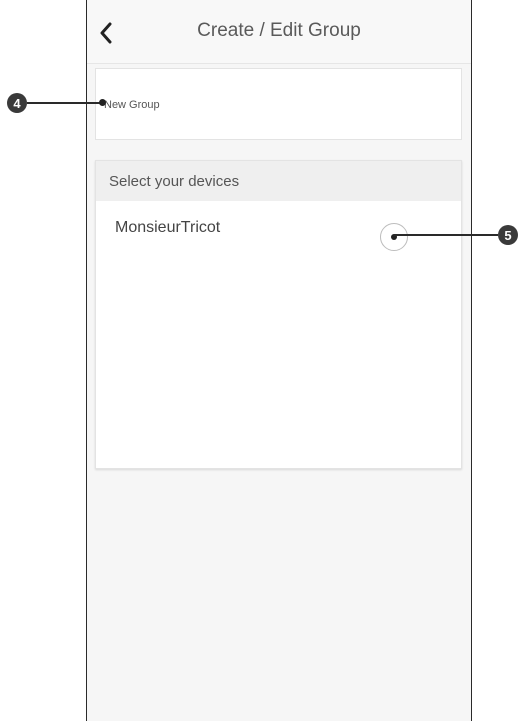 This screenshot has width=527, height=721. What do you see at coordinates (508, 235) in the screenshot?
I see `callout-badge-5: 5` at bounding box center [508, 235].